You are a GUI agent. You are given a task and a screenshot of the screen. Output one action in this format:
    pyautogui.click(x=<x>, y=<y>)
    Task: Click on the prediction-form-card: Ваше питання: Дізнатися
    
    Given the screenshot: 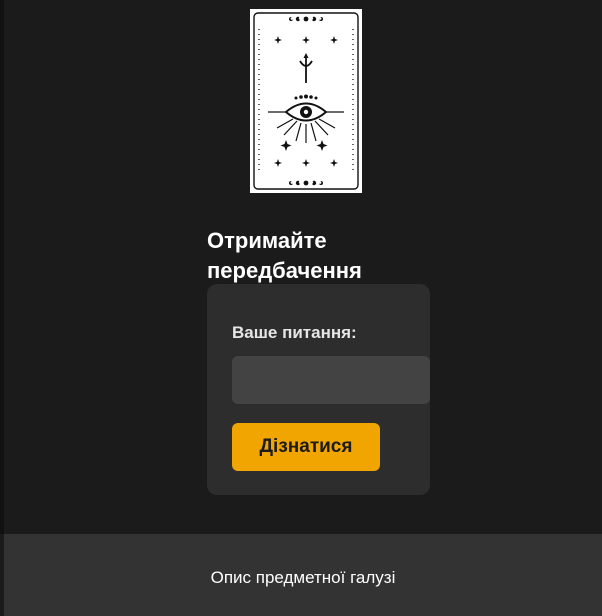 What is the action you would take?
    pyautogui.click(x=318, y=389)
    